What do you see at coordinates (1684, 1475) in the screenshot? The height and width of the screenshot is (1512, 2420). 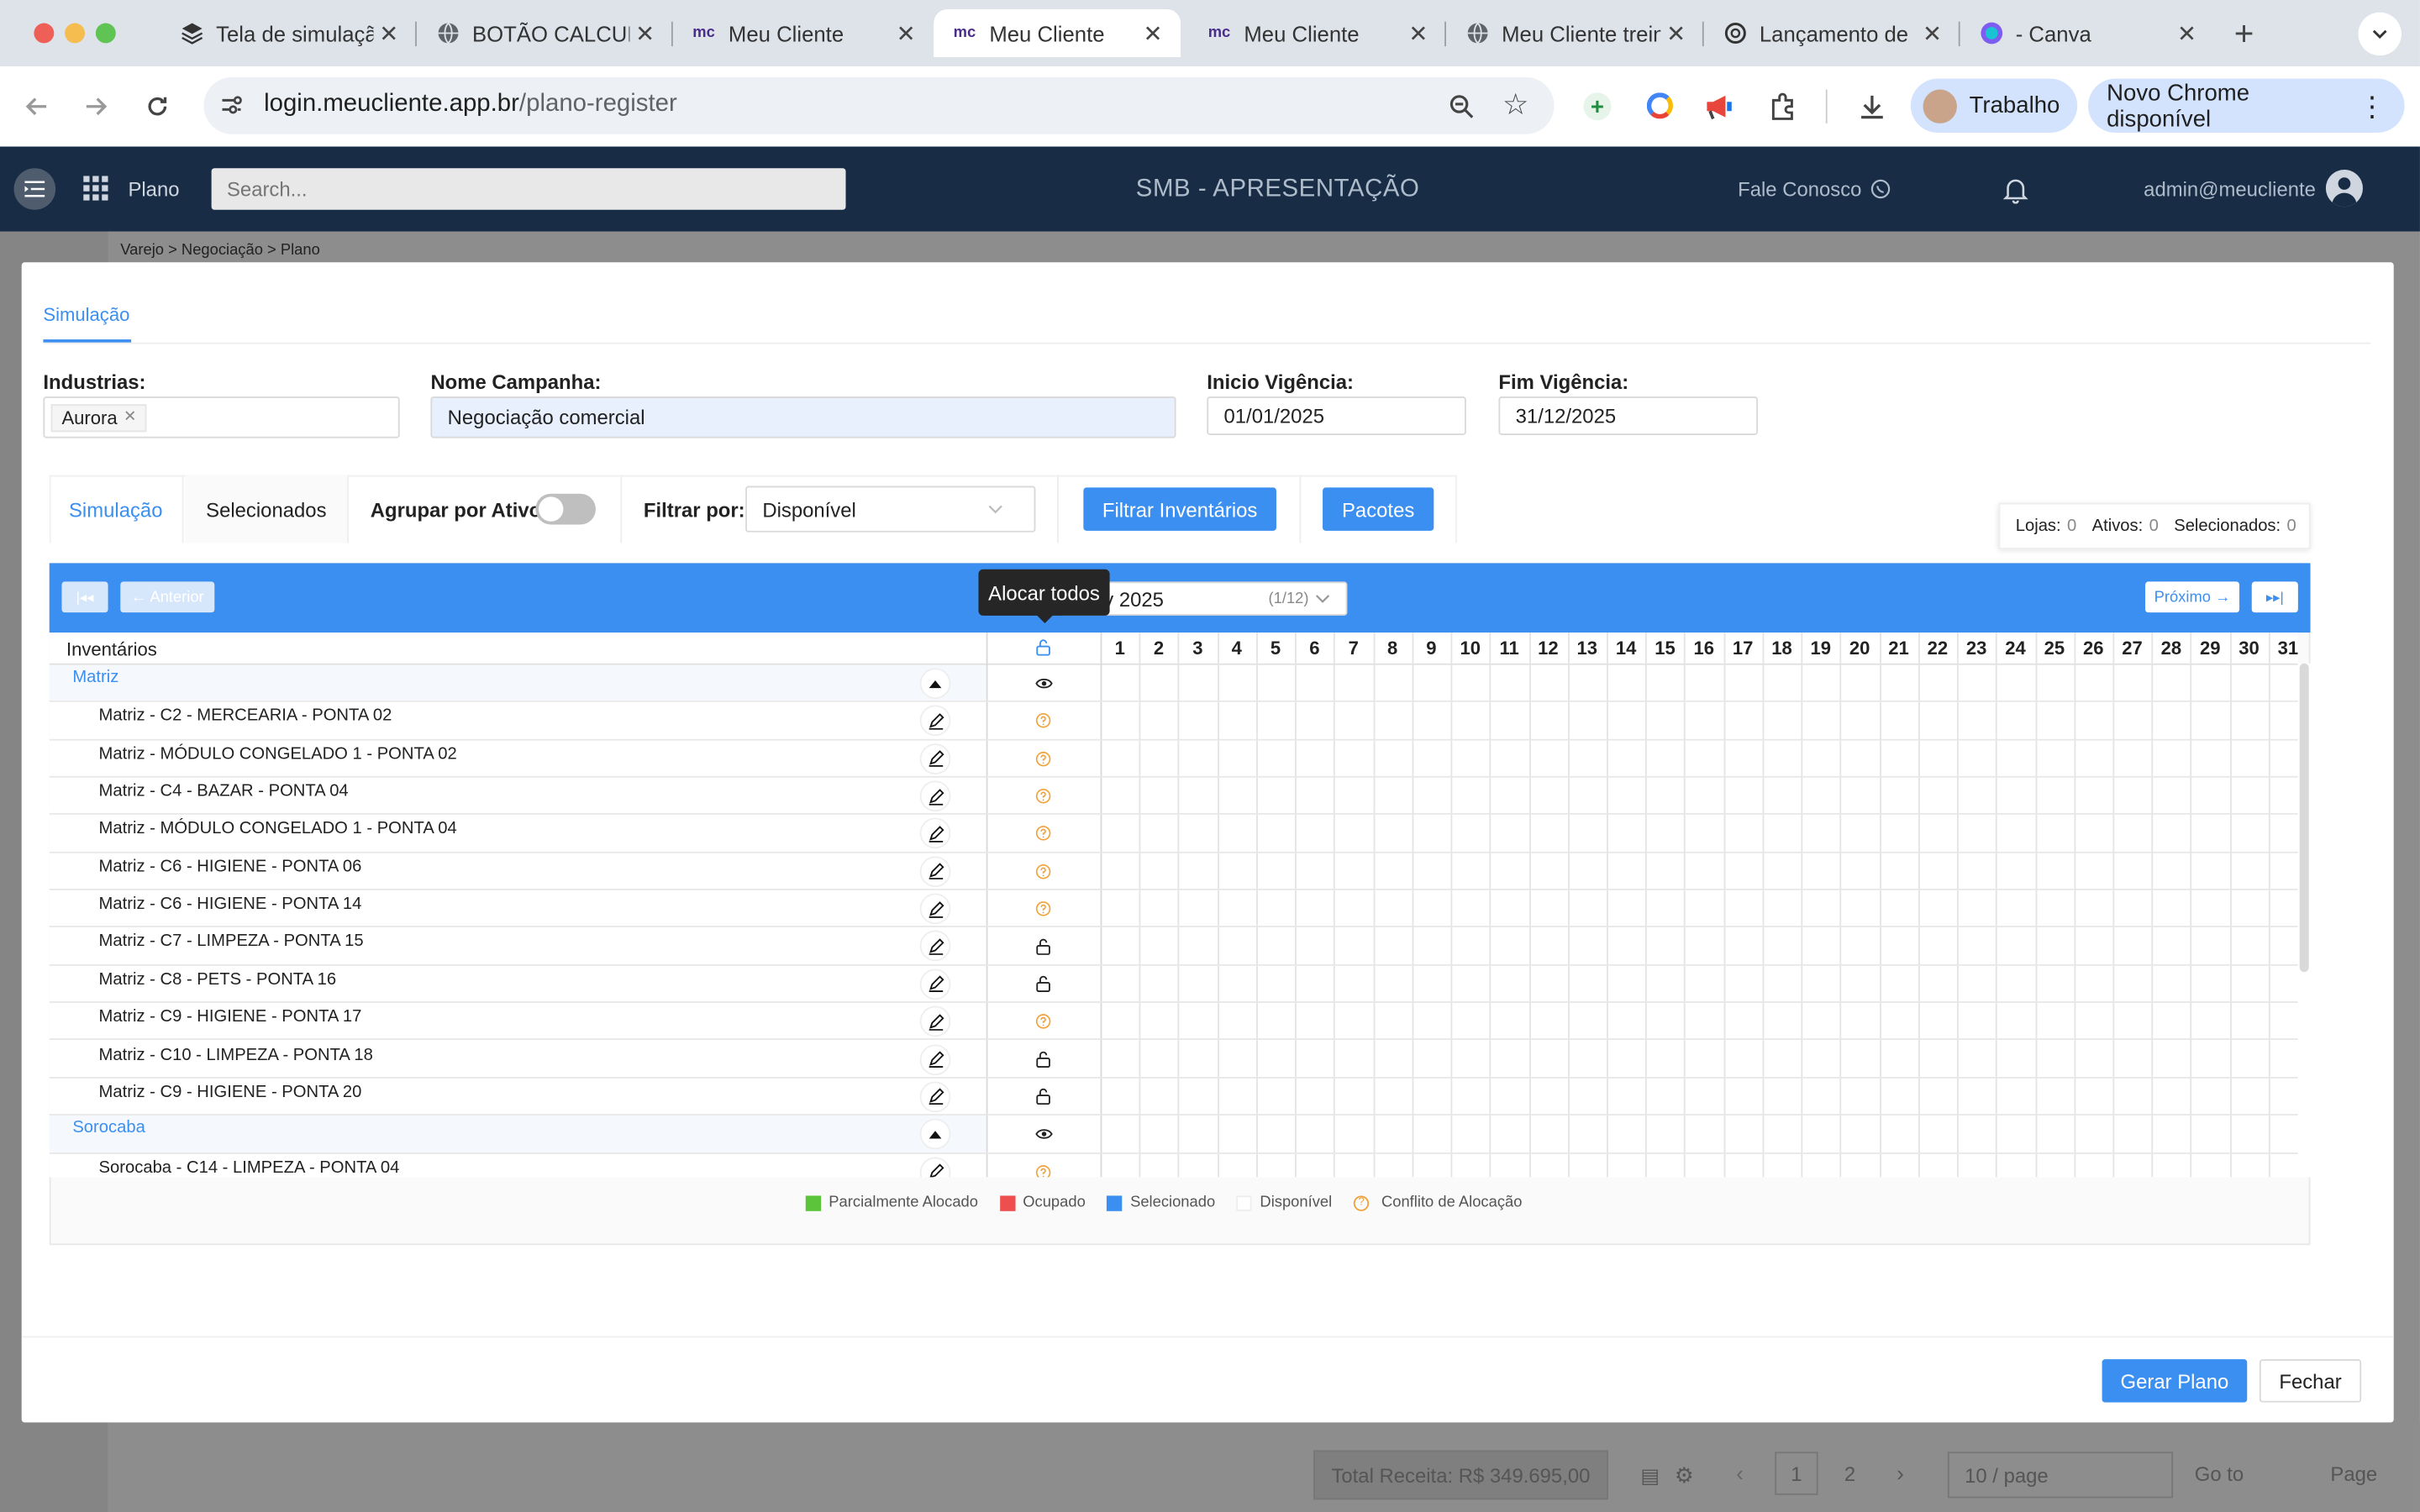 I see `settings-gear-icon: ⚙` at bounding box center [1684, 1475].